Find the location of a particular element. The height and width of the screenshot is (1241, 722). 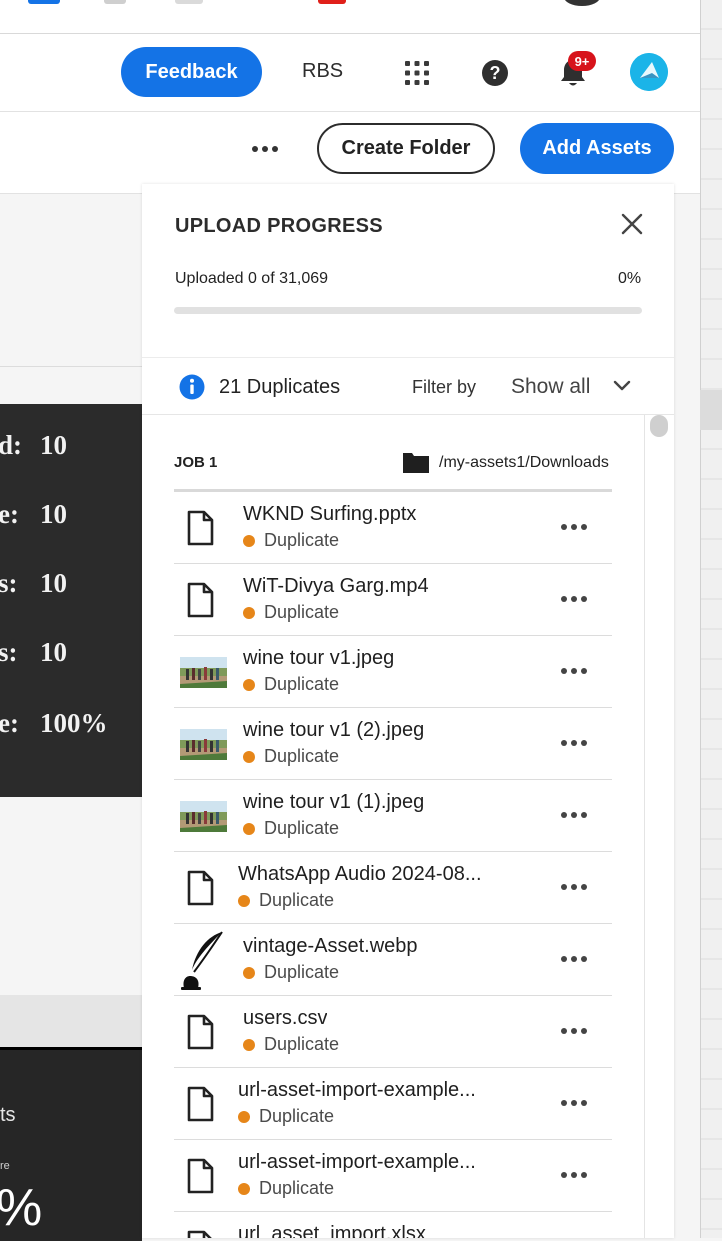

list-item: WiT-Divya Garg.mp4 Duplicate is located at coordinates (393, 600).